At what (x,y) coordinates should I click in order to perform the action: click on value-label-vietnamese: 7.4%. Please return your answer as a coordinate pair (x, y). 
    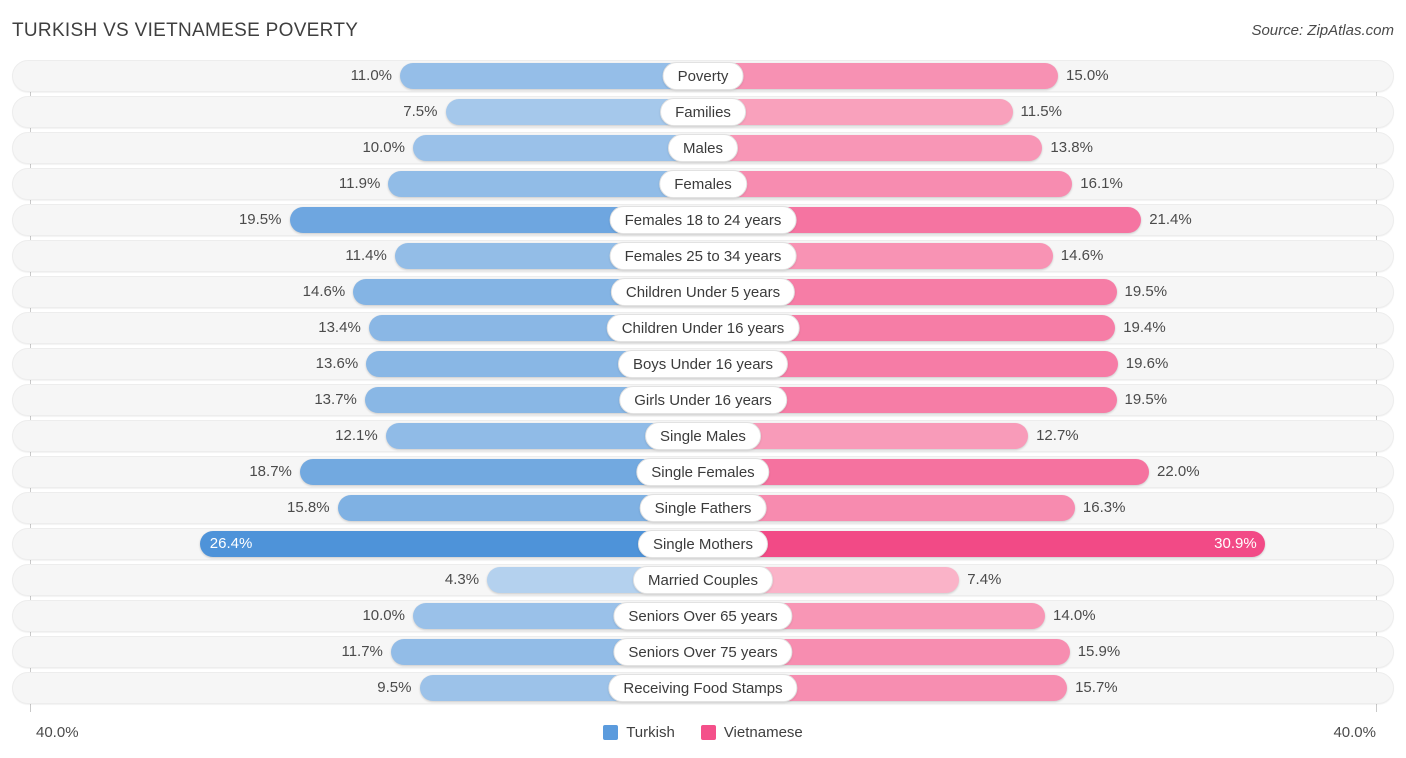
    Looking at the image, I should click on (984, 579).